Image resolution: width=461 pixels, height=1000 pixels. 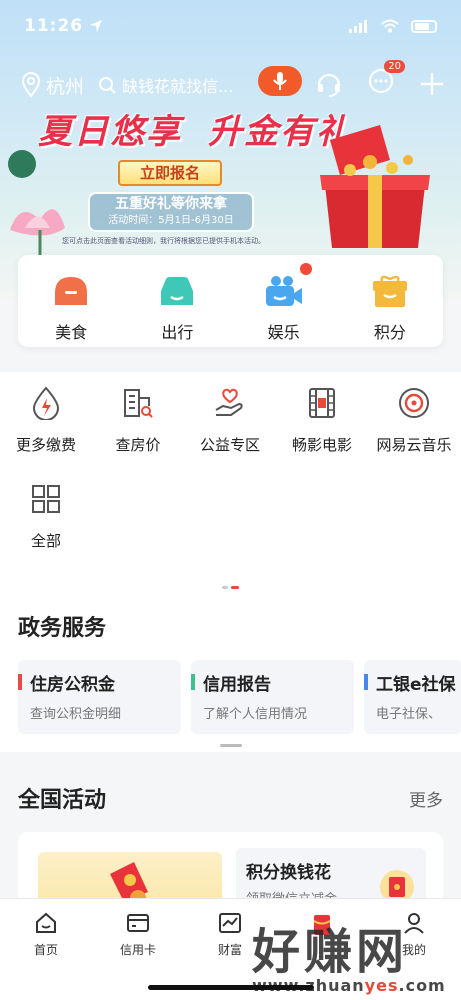 I want to click on category-travel: 出行, so click(x=218, y=301).